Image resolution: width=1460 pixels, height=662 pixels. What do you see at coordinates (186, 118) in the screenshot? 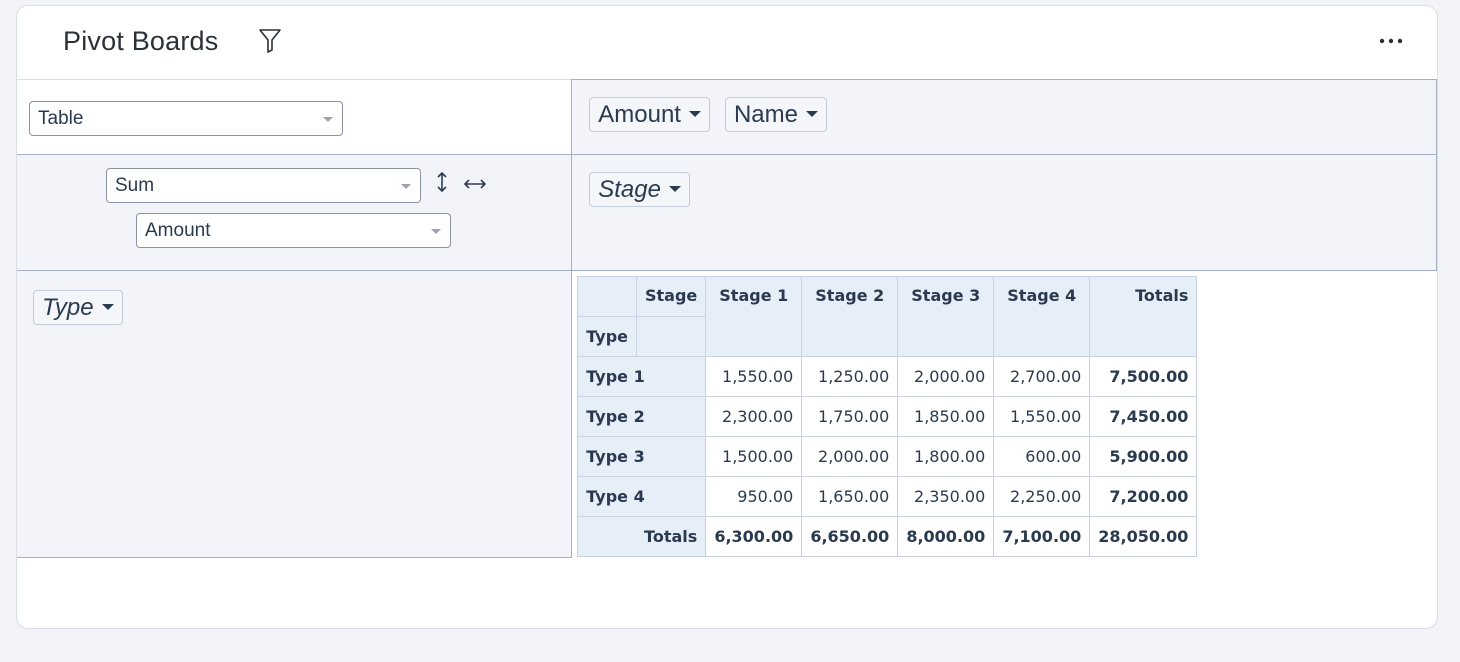
I see `renderer-select: Table` at bounding box center [186, 118].